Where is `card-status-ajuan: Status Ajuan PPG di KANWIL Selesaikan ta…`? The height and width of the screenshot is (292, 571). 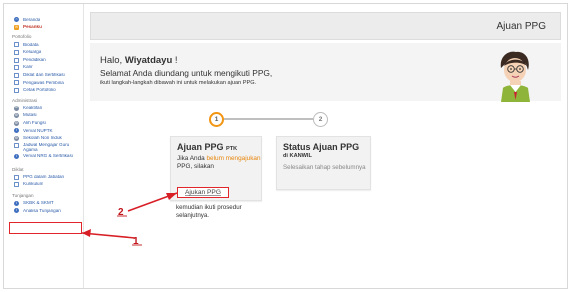 card-status-ajuan: Status Ajuan PPG di KANWIL Selesaikan ta… is located at coordinates (323, 163).